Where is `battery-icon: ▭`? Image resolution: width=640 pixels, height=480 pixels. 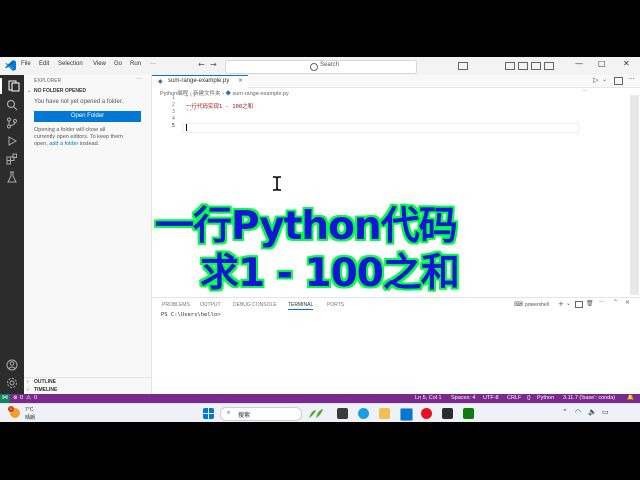
battery-icon: ▭ is located at coordinates (605, 412).